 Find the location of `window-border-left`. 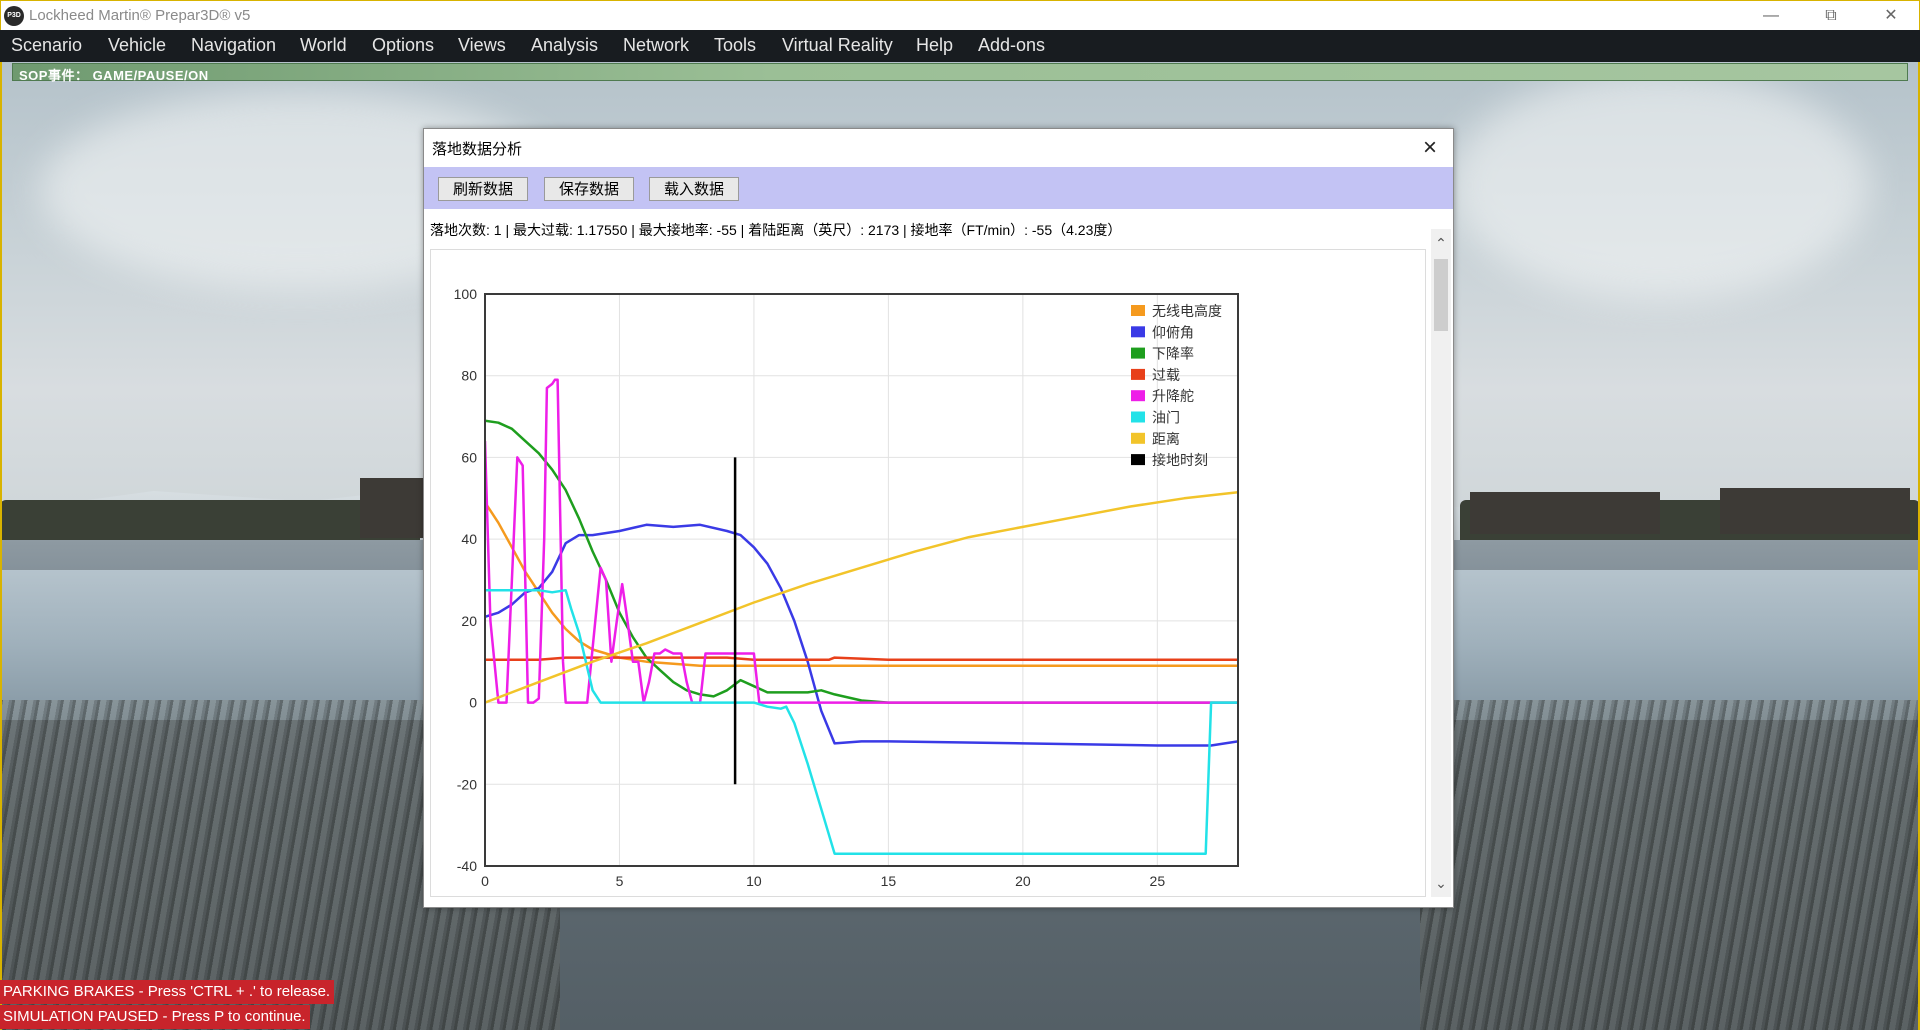

window-border-left is located at coordinates (1, 530).